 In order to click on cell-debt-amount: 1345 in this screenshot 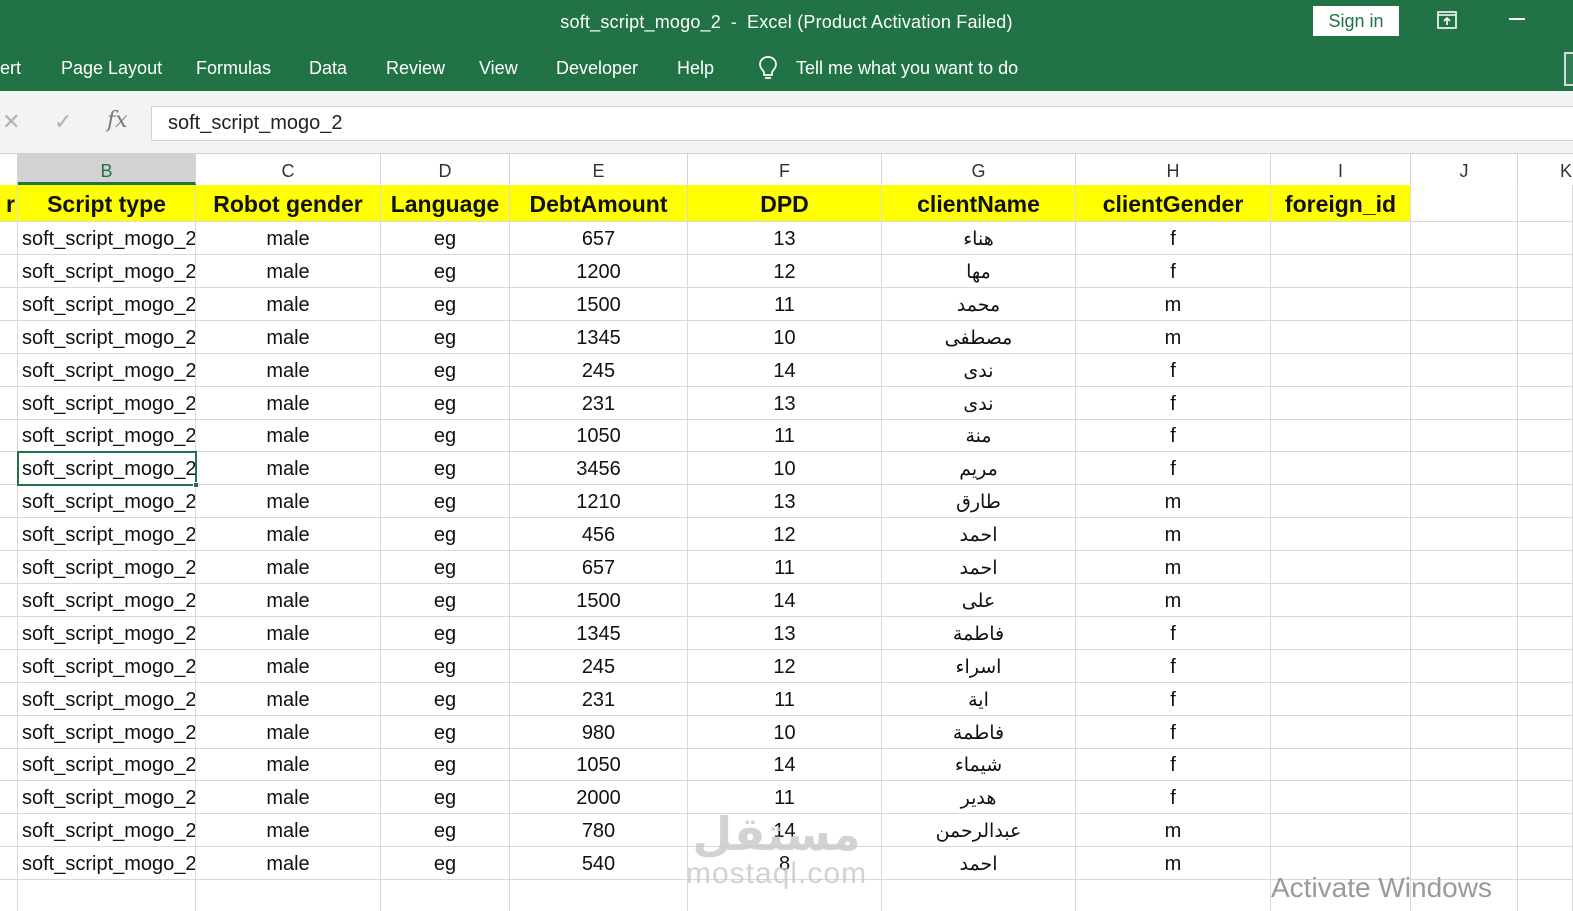, I will do `click(599, 337)`.